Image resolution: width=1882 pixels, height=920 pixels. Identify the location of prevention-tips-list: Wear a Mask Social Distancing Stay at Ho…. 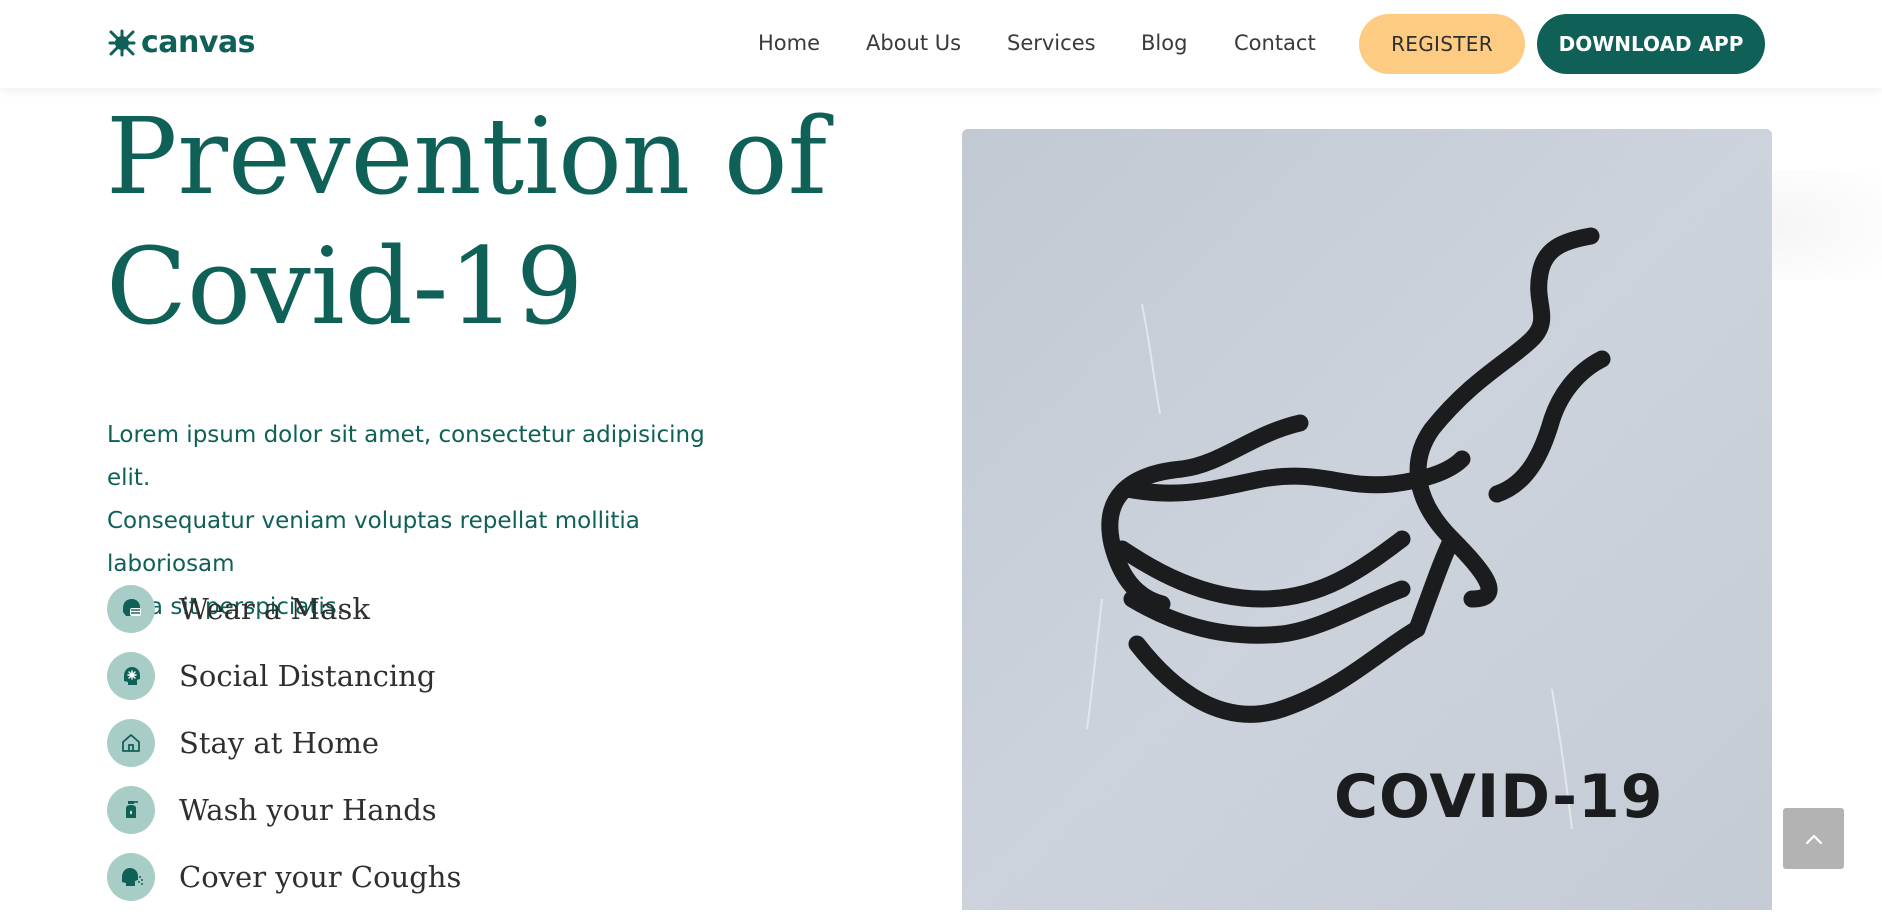
(284, 752).